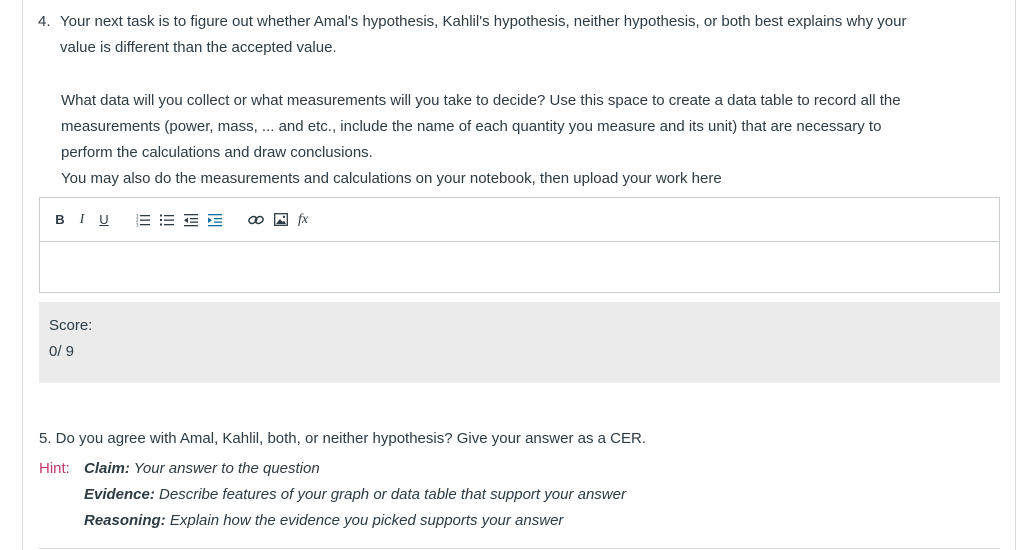  Describe the element at coordinates (71, 325) in the screenshot. I see `score-label: Score:` at that location.